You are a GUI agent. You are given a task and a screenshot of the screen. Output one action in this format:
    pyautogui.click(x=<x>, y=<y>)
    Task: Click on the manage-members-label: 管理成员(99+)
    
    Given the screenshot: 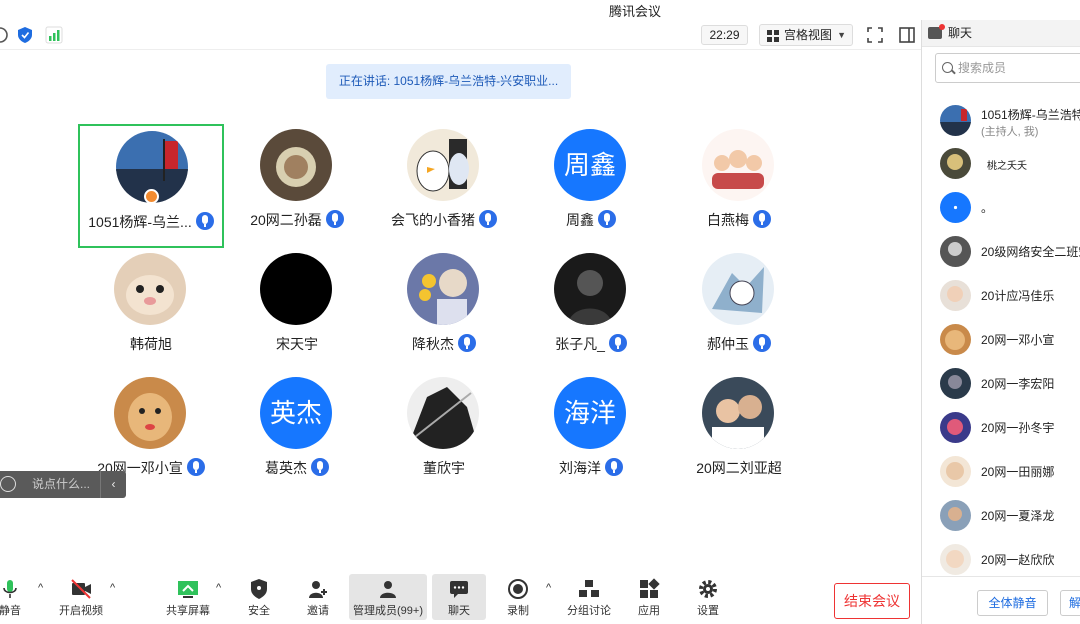 What is the action you would take?
    pyautogui.click(x=388, y=611)
    